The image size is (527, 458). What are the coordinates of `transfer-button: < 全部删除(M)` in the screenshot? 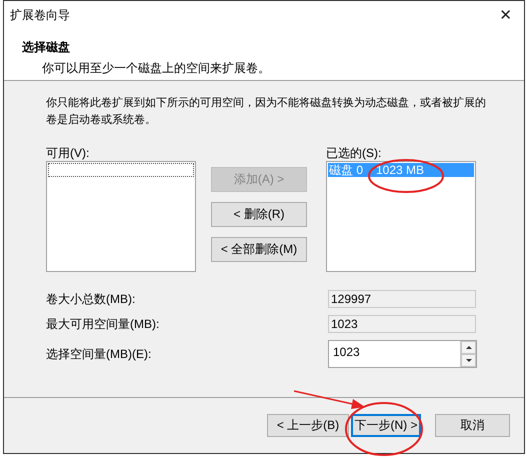 It's located at (259, 249).